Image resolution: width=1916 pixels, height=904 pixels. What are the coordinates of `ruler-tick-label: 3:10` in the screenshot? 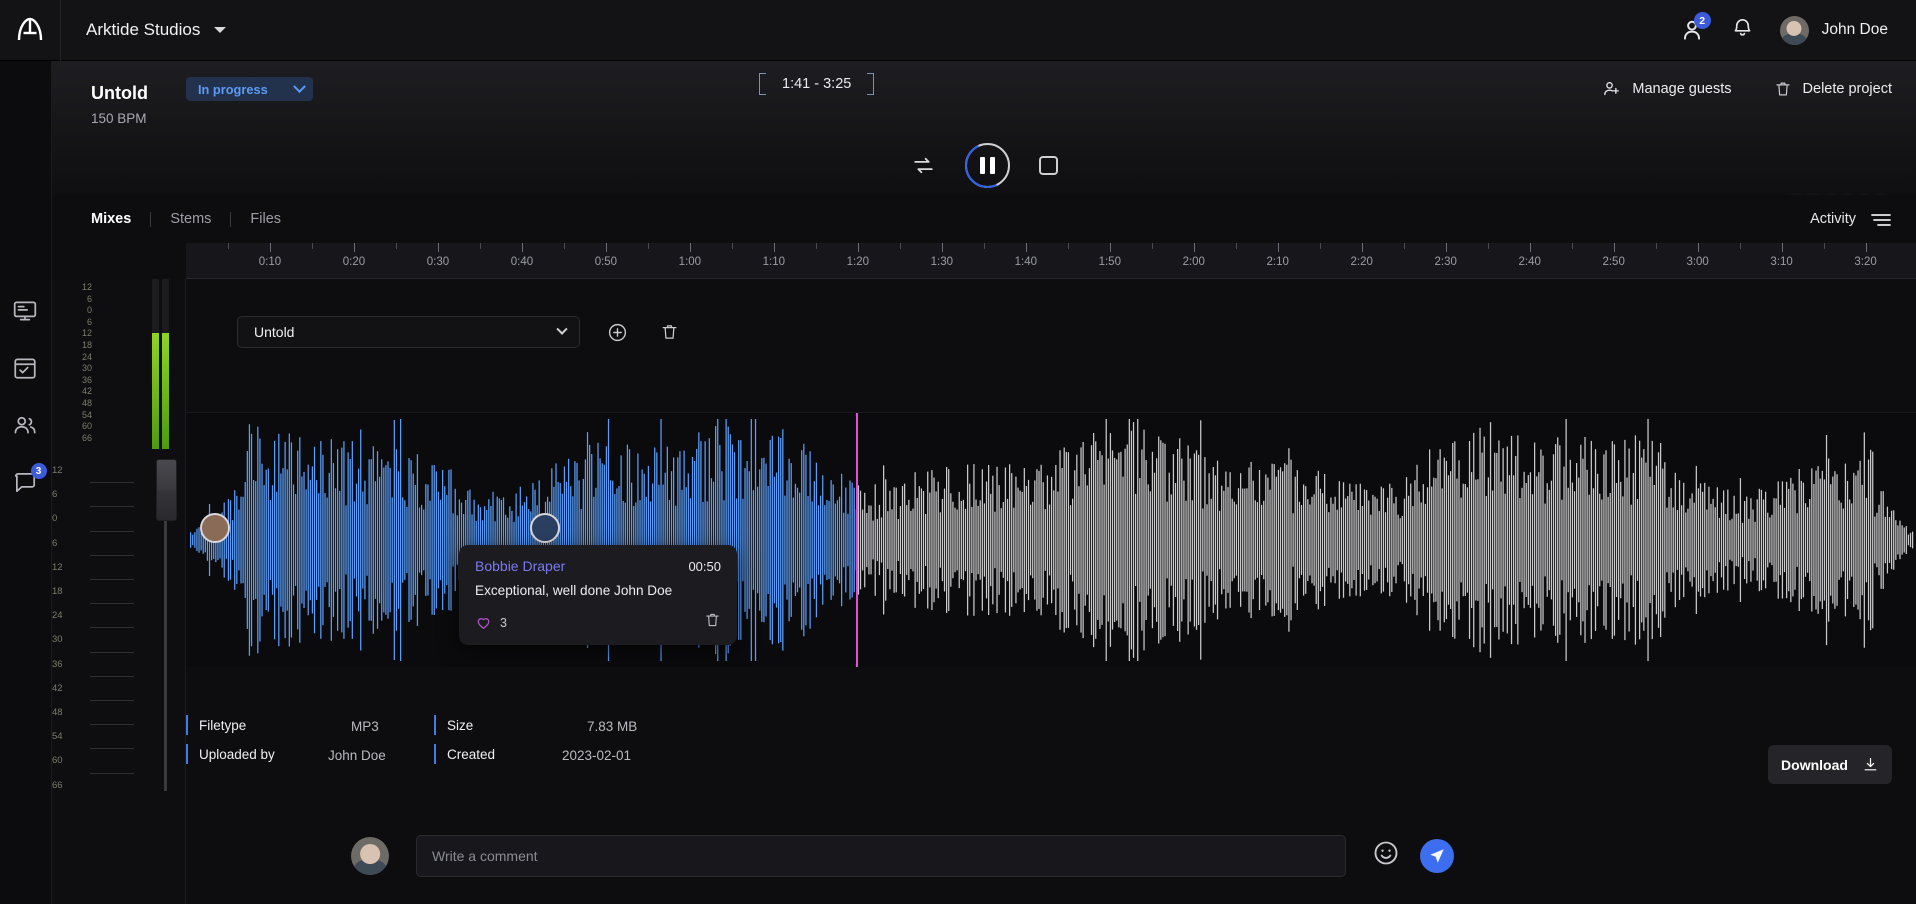 It's located at (1781, 262).